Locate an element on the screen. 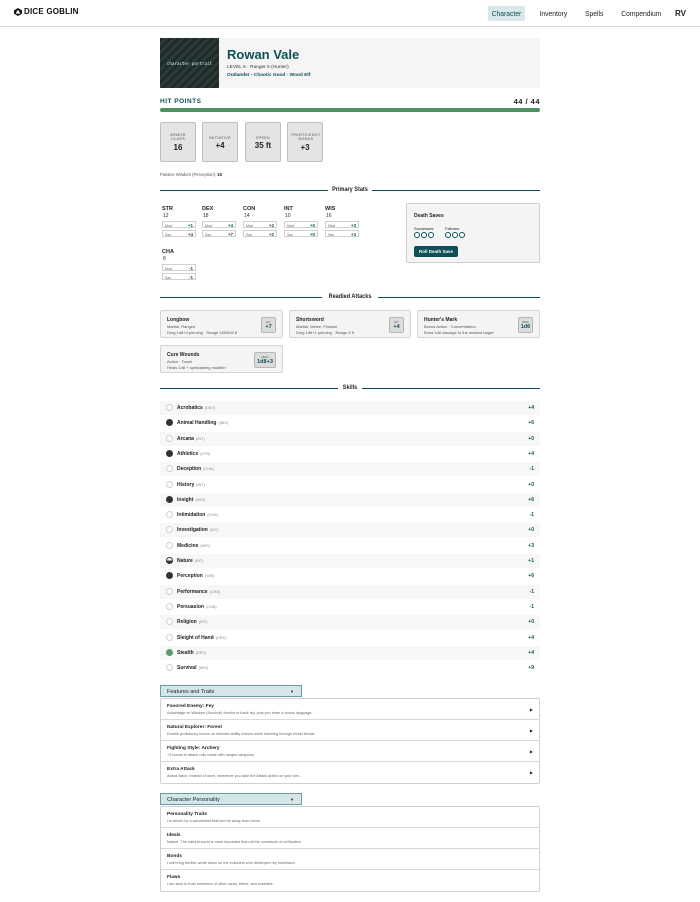 This screenshot has width=700, height=902. ability-str: STR 12 Mod +1 Sav +4 is located at coordinates (180, 221).